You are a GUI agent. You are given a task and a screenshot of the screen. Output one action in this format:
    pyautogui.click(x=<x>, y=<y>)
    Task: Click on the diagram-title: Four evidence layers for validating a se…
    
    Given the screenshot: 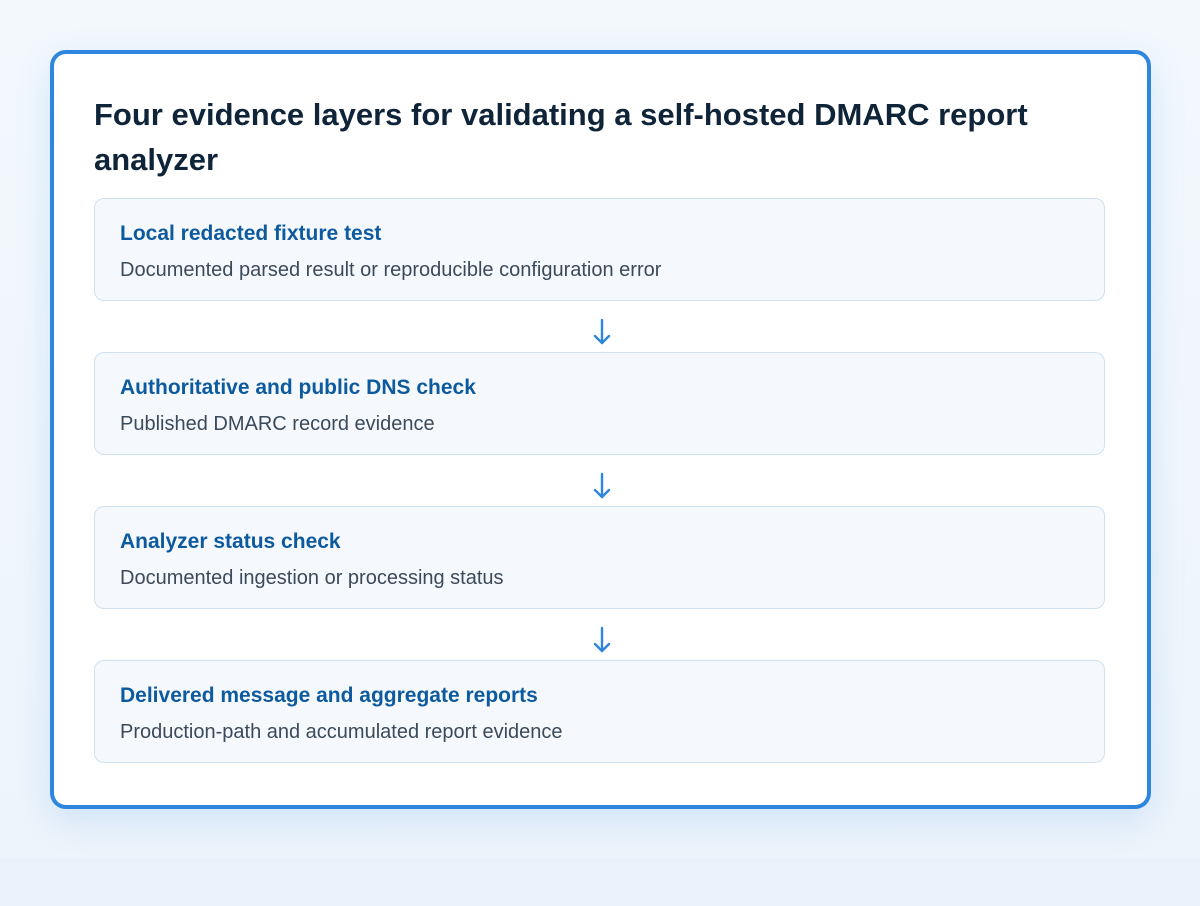 What is the action you would take?
    pyautogui.click(x=561, y=137)
    